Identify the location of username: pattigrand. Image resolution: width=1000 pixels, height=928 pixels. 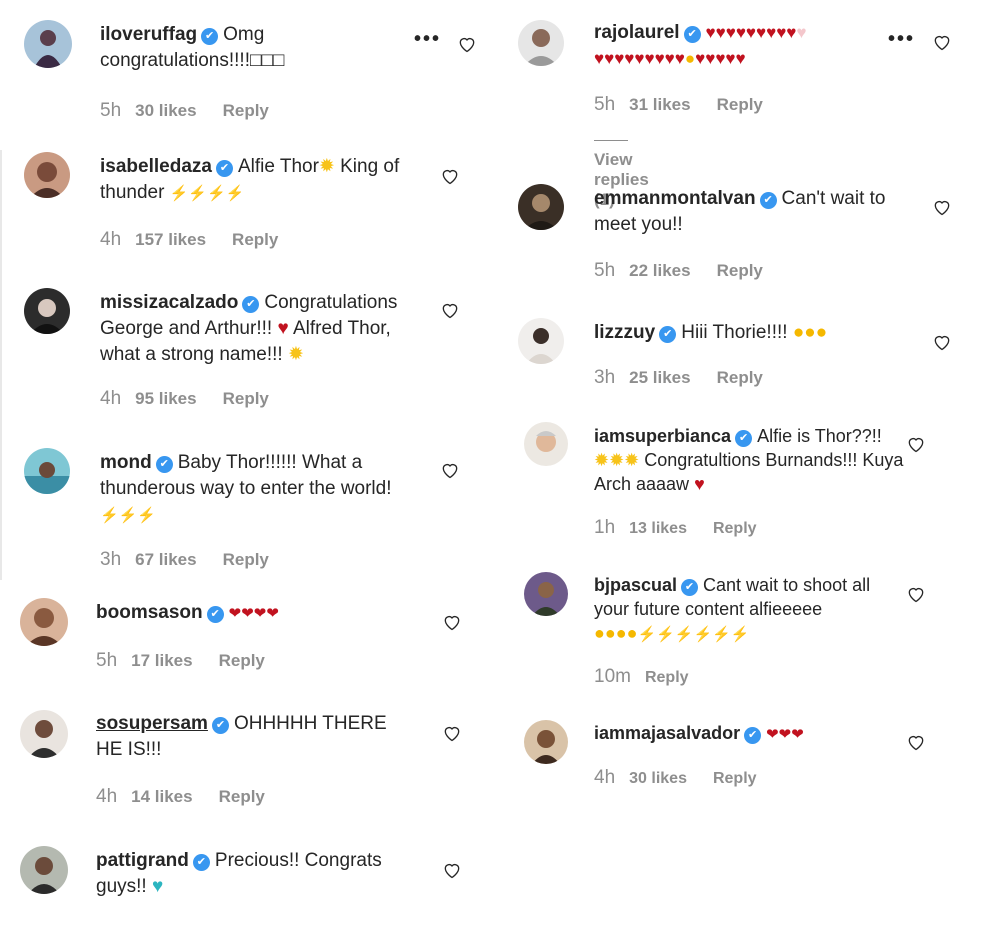
(142, 860).